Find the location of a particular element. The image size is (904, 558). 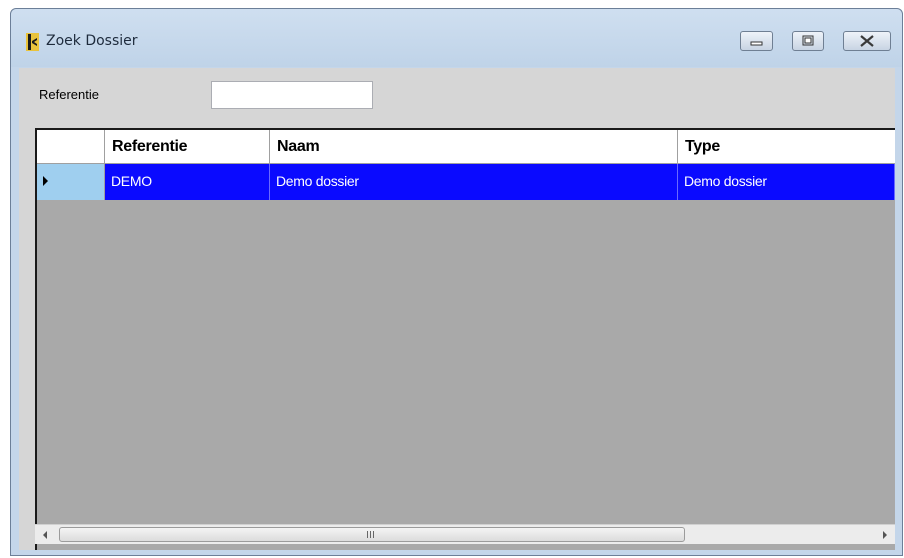

table-row: DEMO Demo dossier Demo dossier is located at coordinates (466, 182).